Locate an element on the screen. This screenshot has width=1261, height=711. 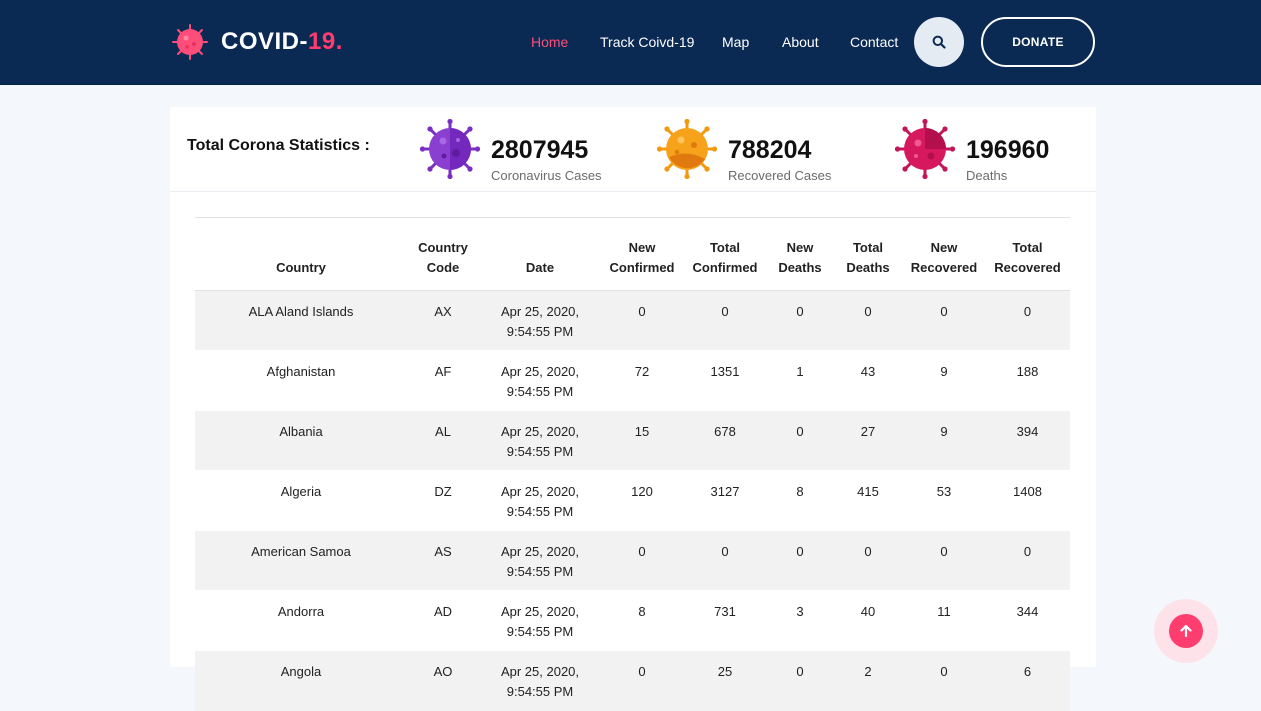
cell-code: AF is located at coordinates (443, 380).